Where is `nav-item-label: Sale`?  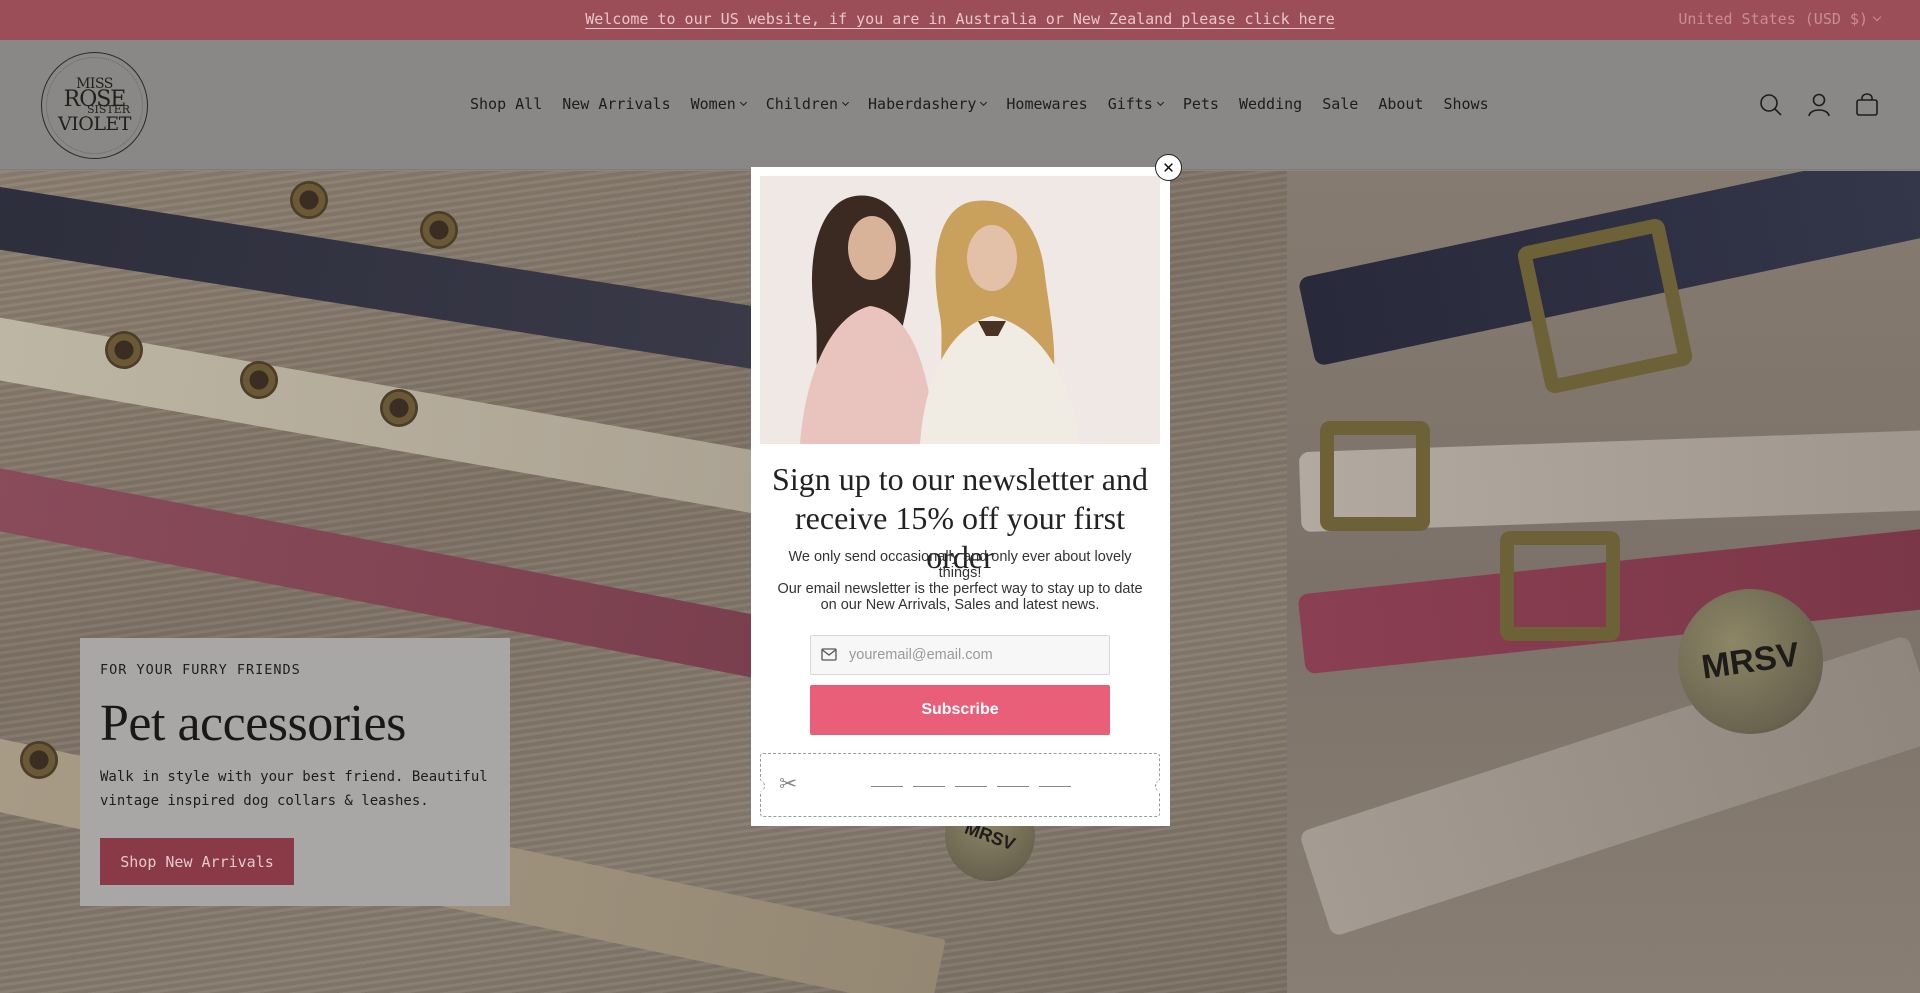 nav-item-label: Sale is located at coordinates (1340, 104).